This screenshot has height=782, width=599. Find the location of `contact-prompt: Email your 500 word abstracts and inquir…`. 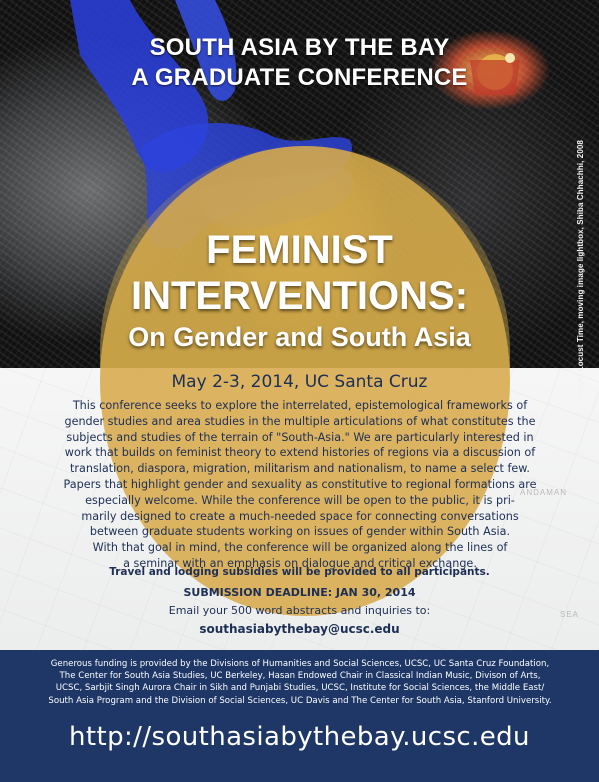

contact-prompt: Email your 500 word abstracts and inquir… is located at coordinates (299, 610).